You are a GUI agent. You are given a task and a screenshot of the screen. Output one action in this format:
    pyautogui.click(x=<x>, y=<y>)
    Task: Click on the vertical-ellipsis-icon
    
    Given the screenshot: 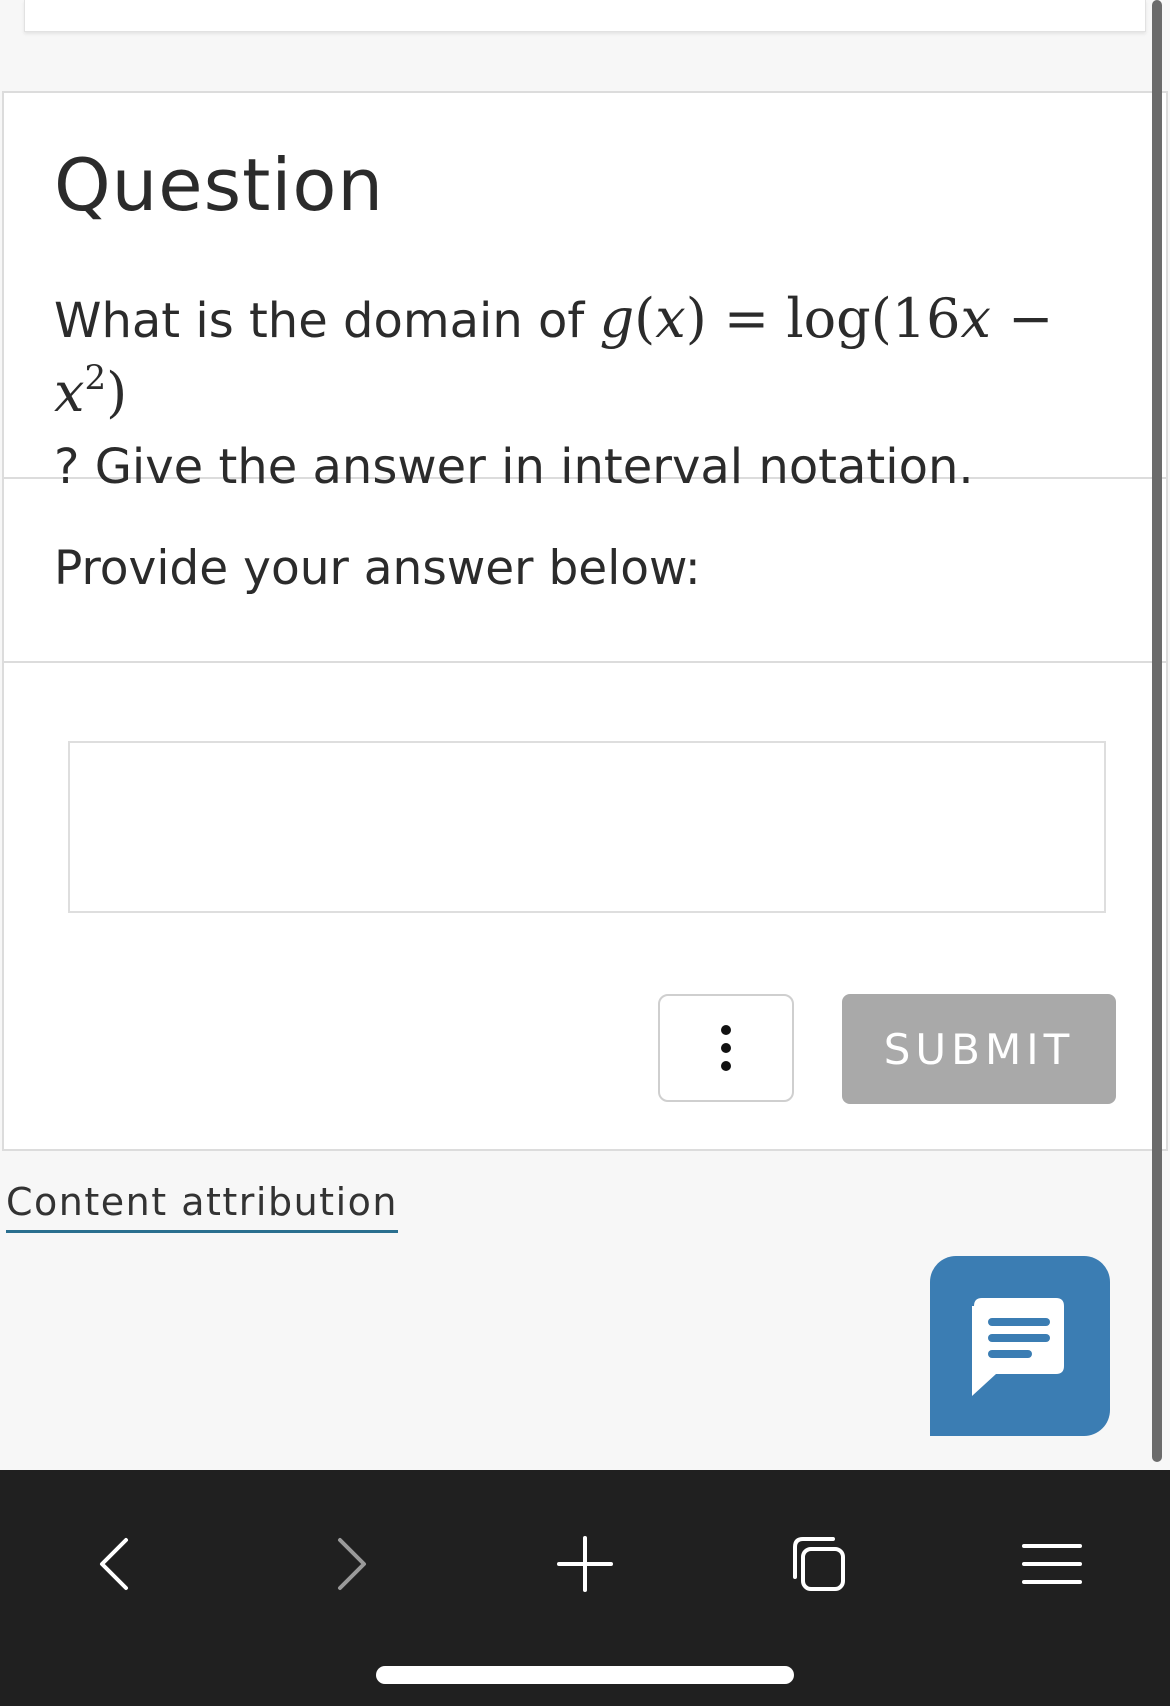 What is the action you would take?
    pyautogui.click(x=726, y=1048)
    